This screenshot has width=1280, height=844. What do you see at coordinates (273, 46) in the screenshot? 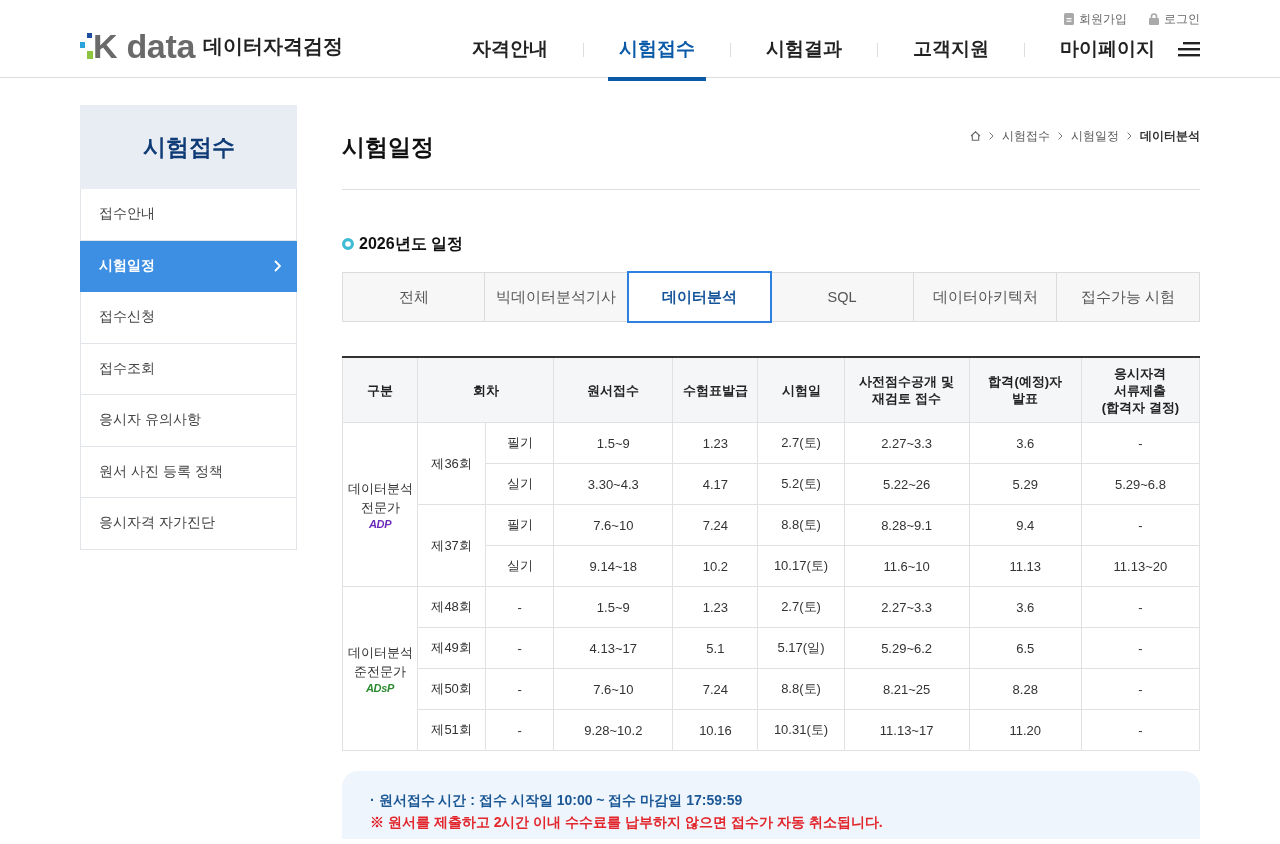
I see `logo-title: 데이터자격검정` at bounding box center [273, 46].